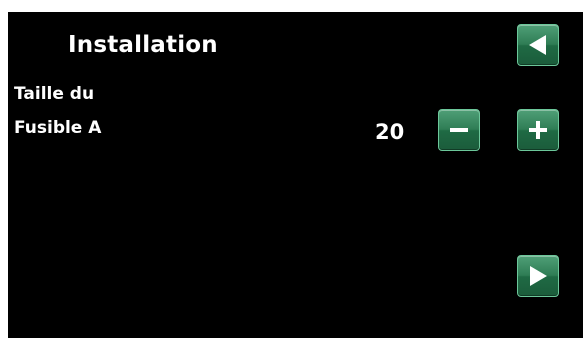  I want to click on next-arrow-icon, so click(538, 276).